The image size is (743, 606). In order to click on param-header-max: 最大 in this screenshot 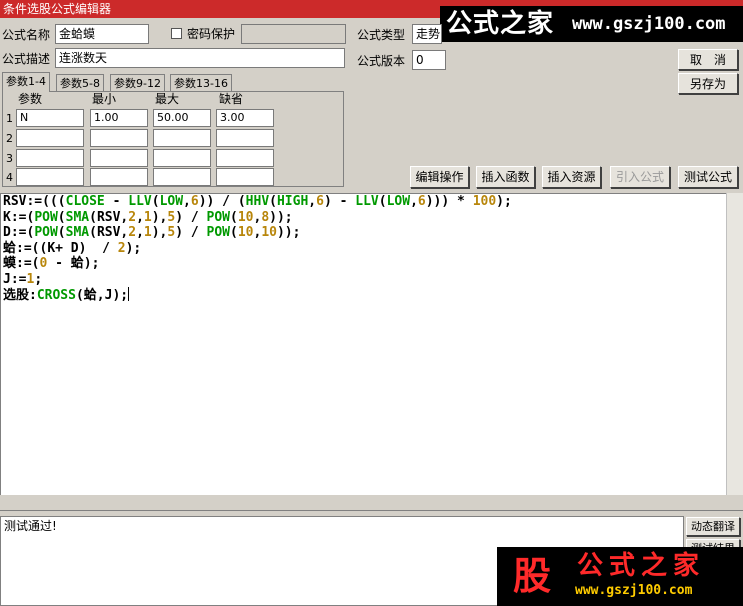, I will do `click(167, 99)`.